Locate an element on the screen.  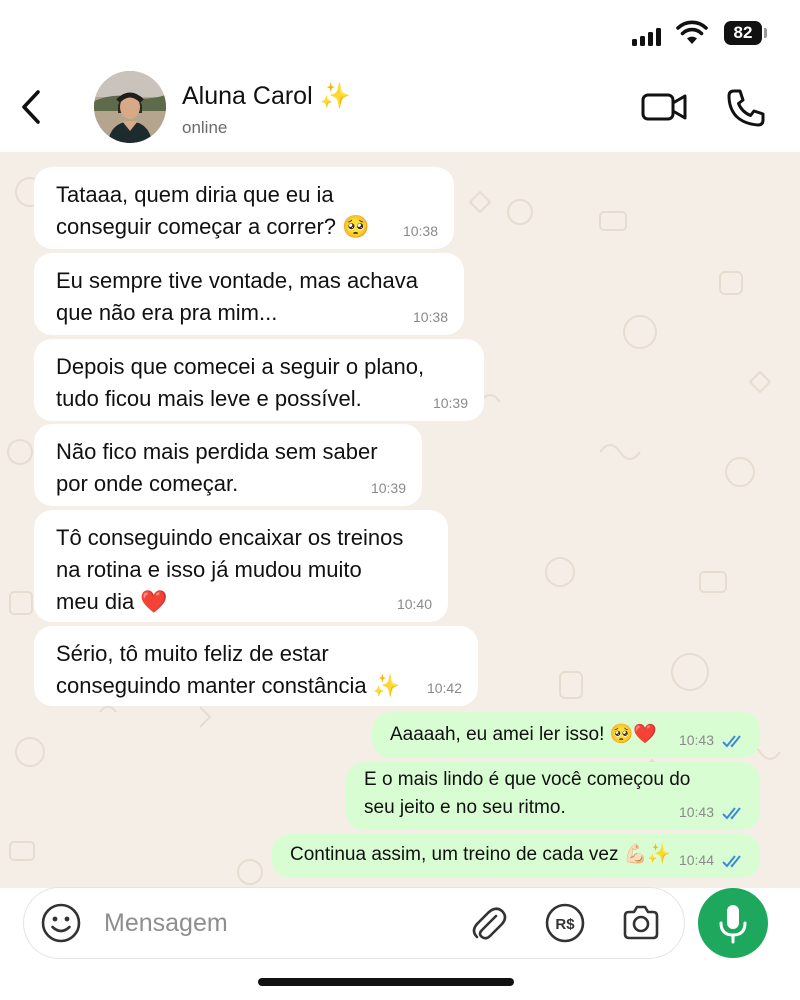
avatar is located at coordinates (130, 107).